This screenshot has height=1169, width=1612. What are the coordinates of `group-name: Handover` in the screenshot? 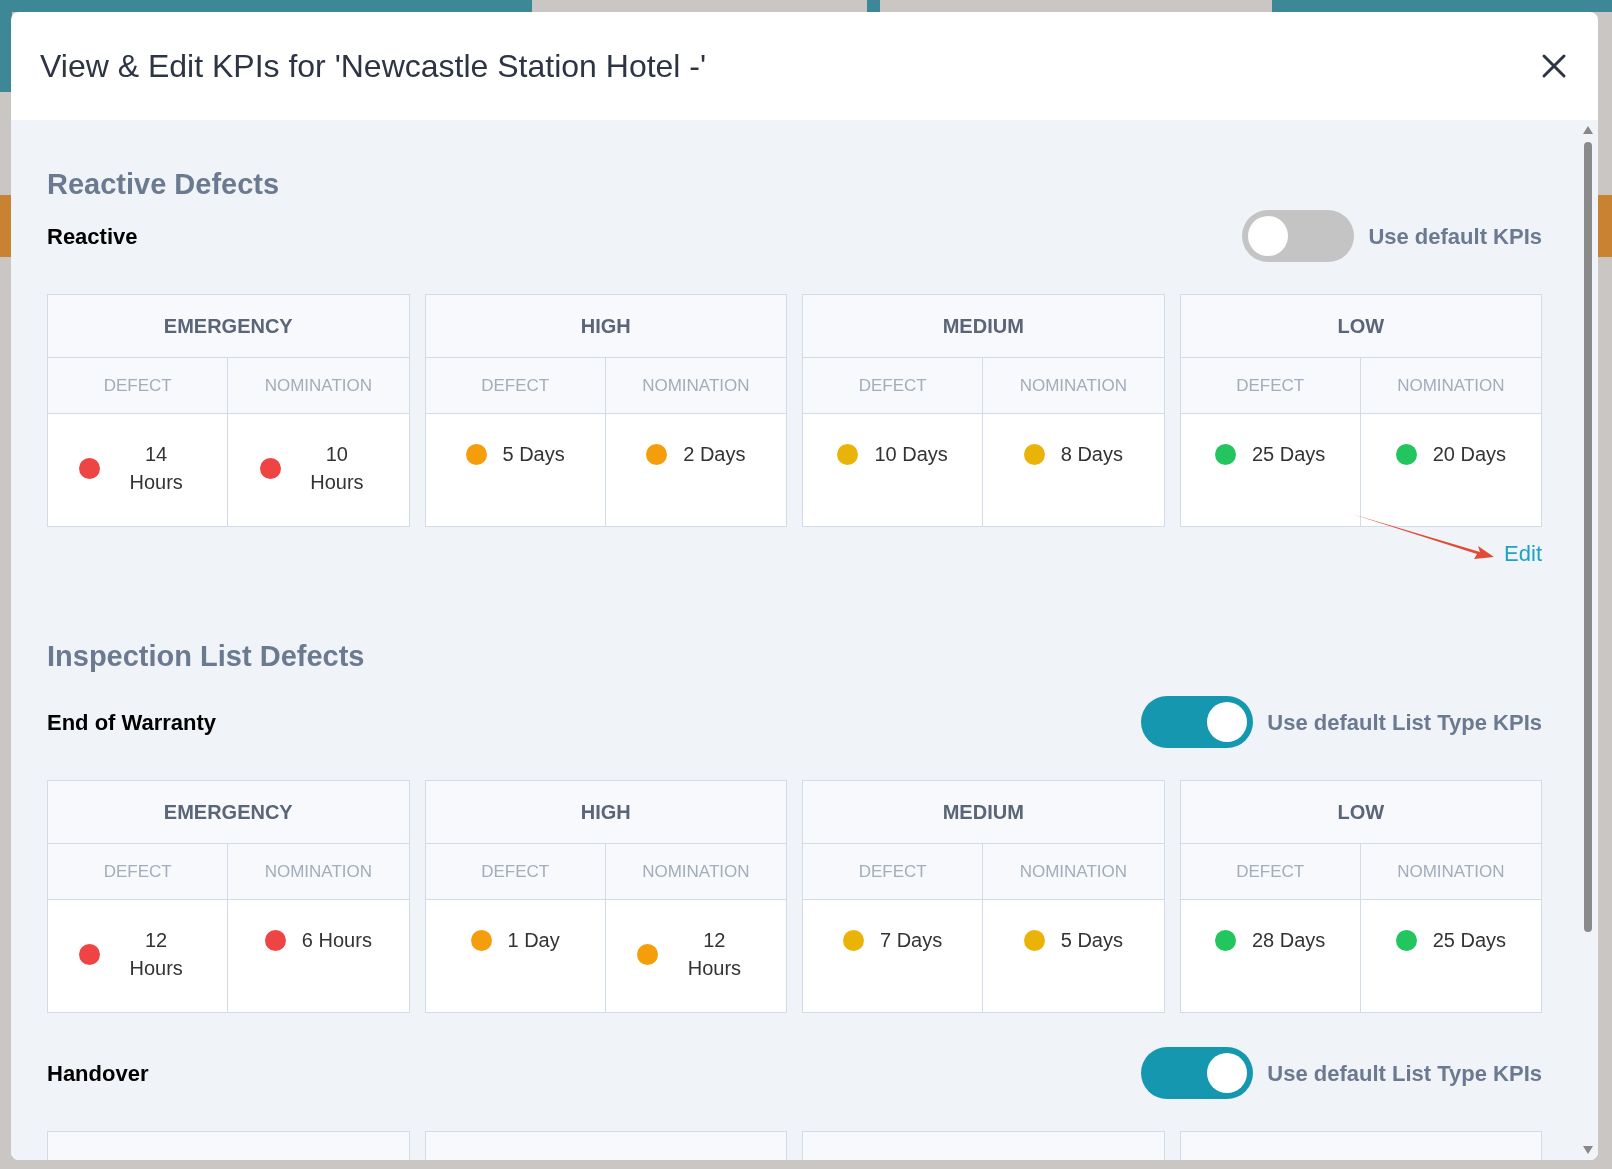 It's located at (98, 1073).